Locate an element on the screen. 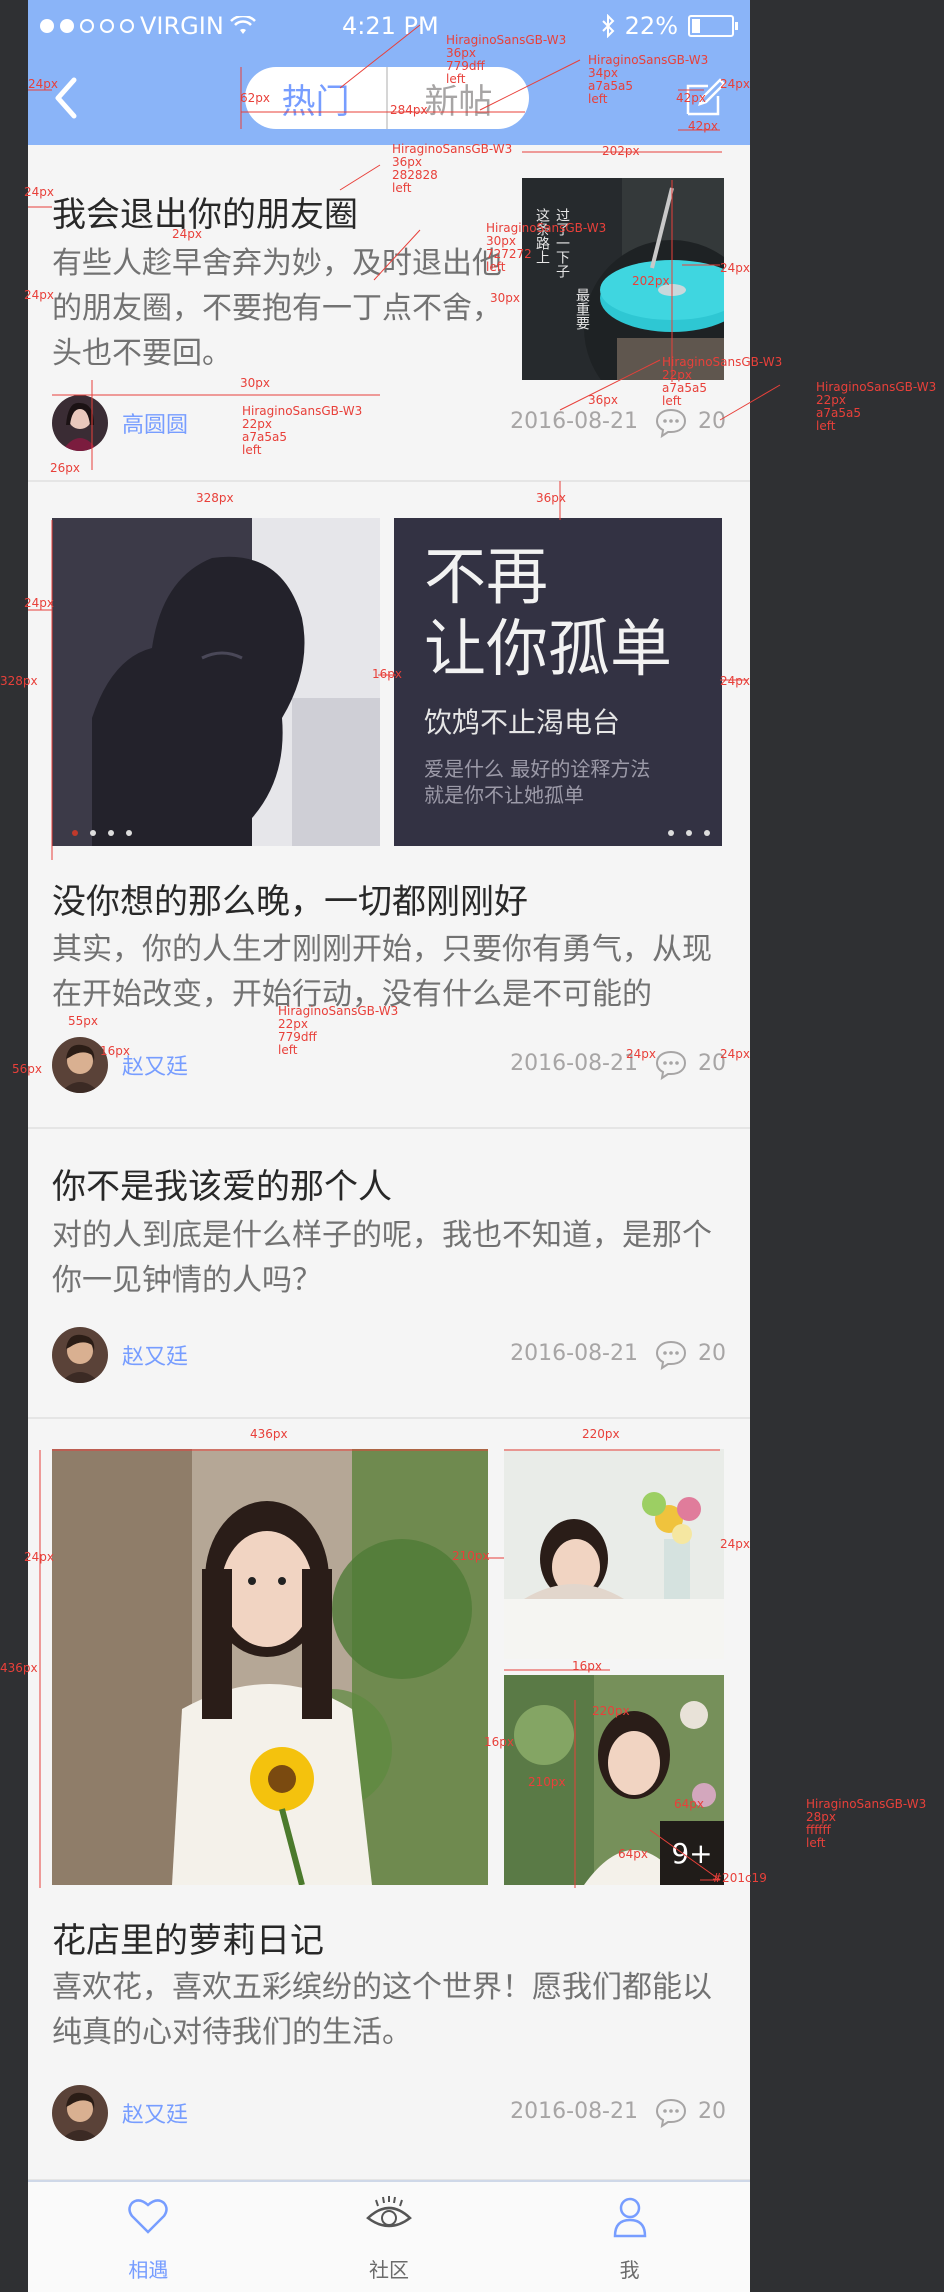 This screenshot has width=944, height=2292. thumb-text: 最重要 is located at coordinates (582, 309).